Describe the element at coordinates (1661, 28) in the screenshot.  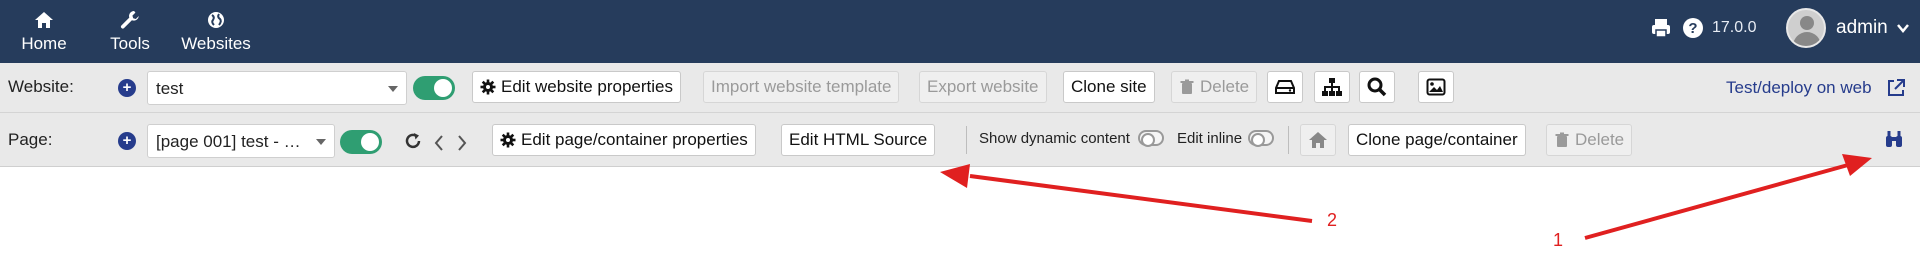
I see `printer-icon` at that location.